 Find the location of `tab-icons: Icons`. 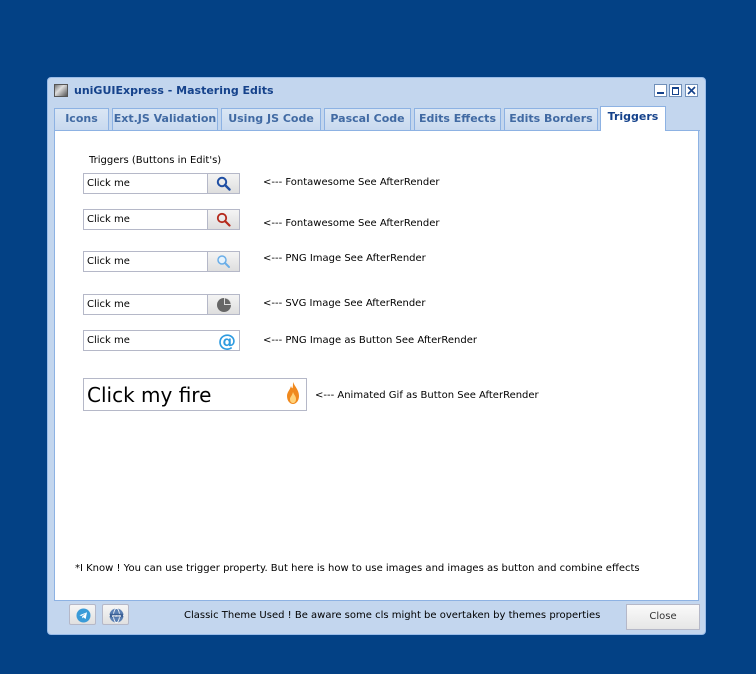

tab-icons: Icons is located at coordinates (81, 119).